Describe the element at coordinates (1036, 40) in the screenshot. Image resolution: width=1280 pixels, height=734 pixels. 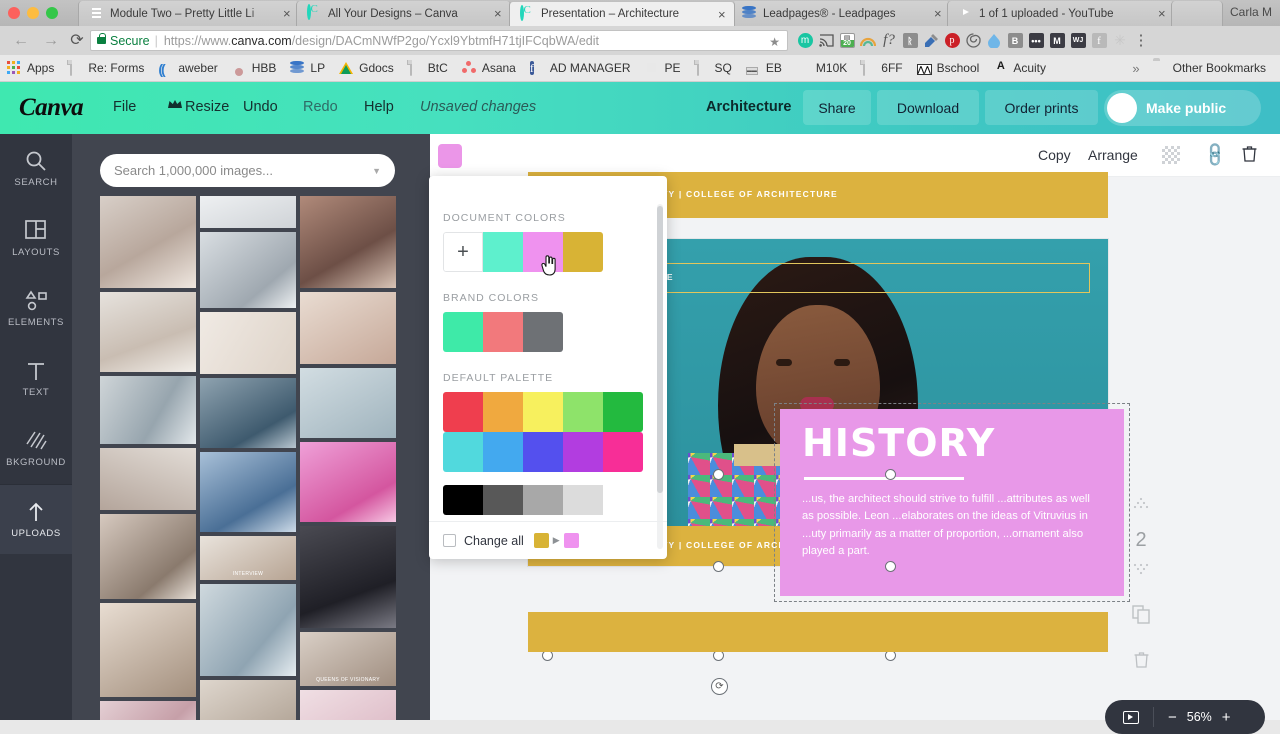
I see `dots-icon: •••` at that location.